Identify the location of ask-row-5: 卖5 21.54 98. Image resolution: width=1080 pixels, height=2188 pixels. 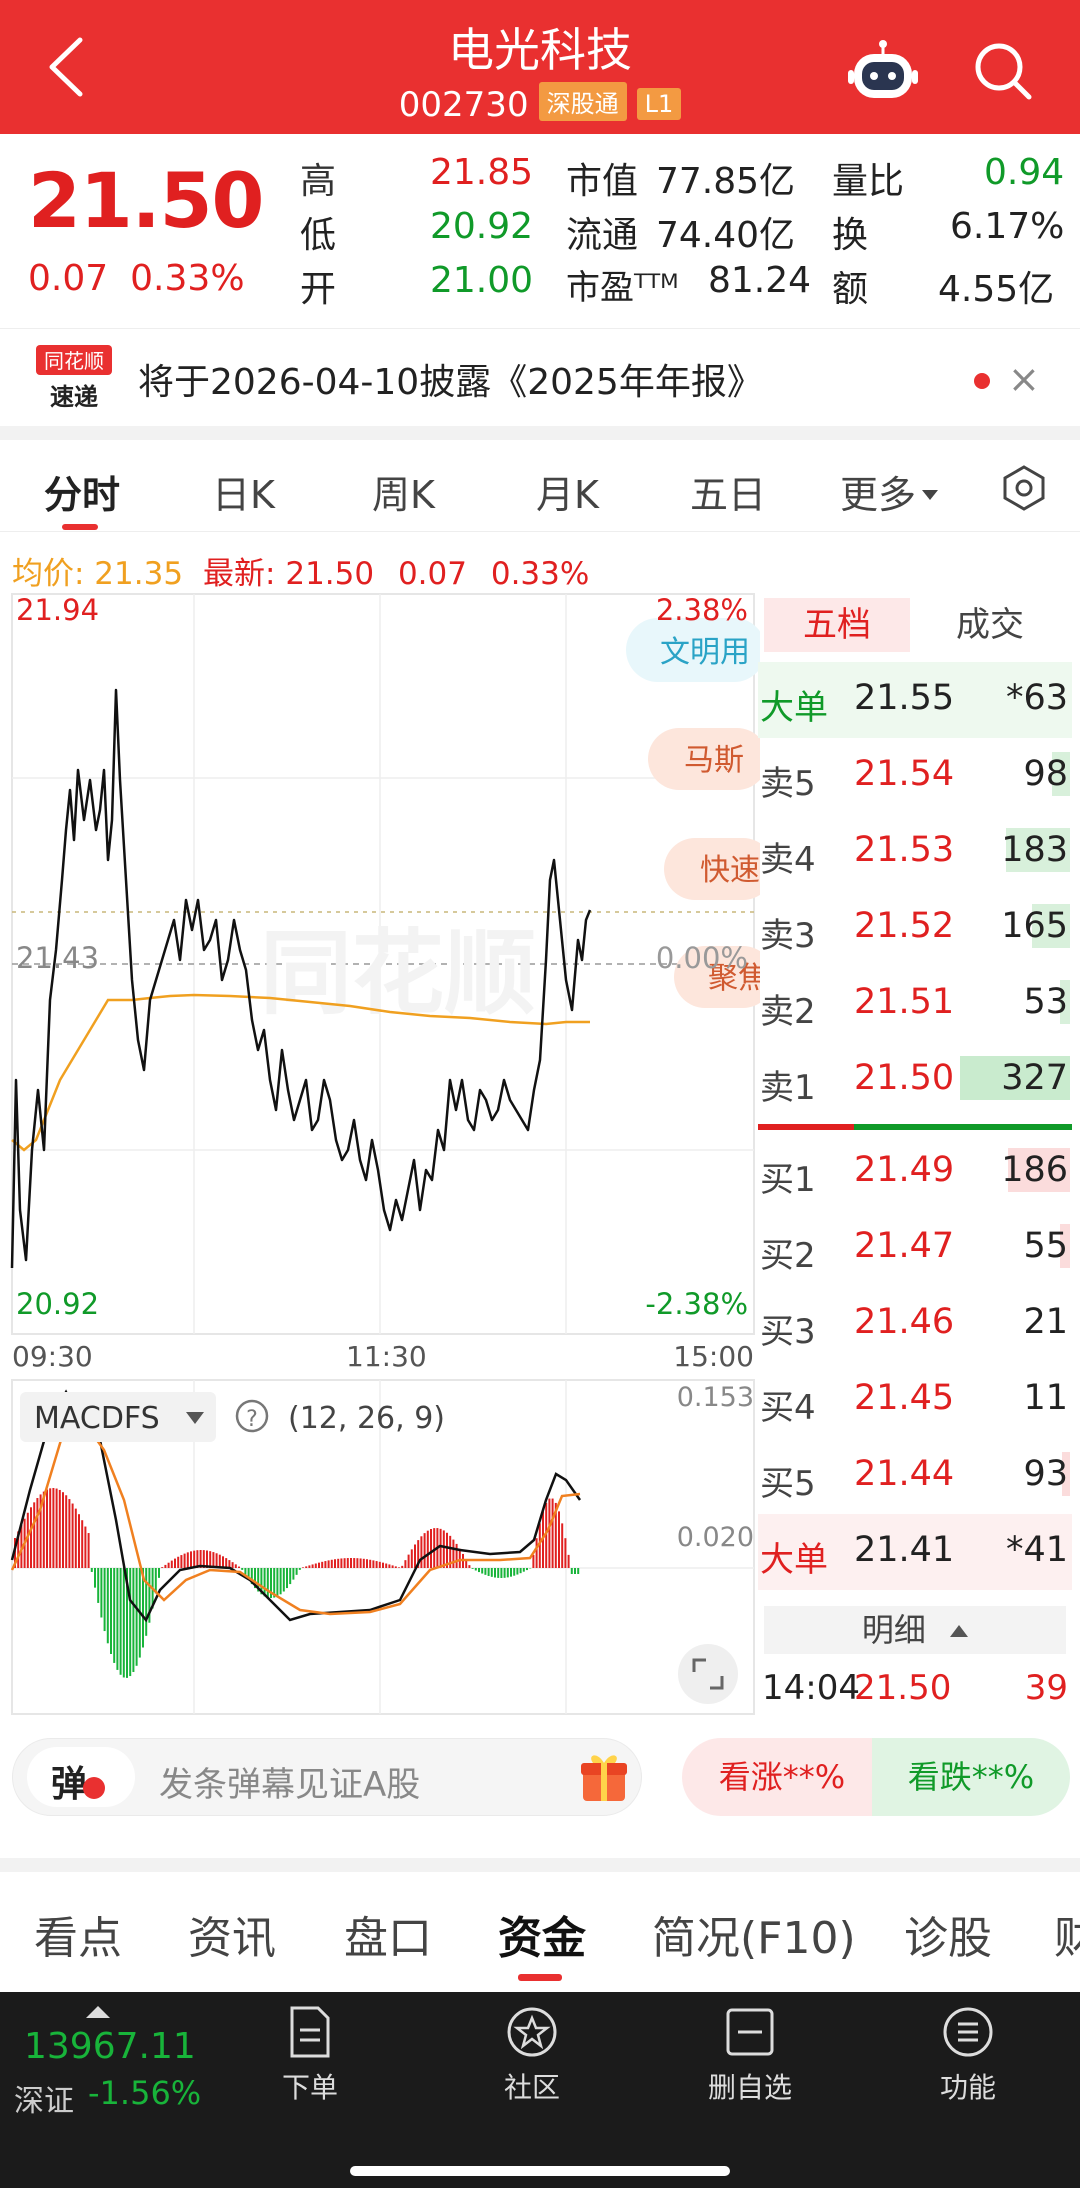
(915, 776).